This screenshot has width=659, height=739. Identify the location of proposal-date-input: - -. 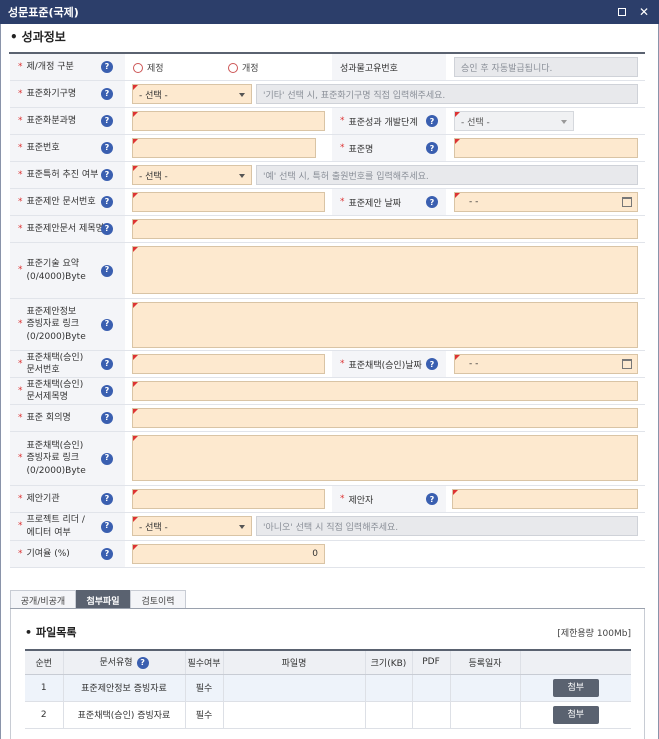
(546, 202).